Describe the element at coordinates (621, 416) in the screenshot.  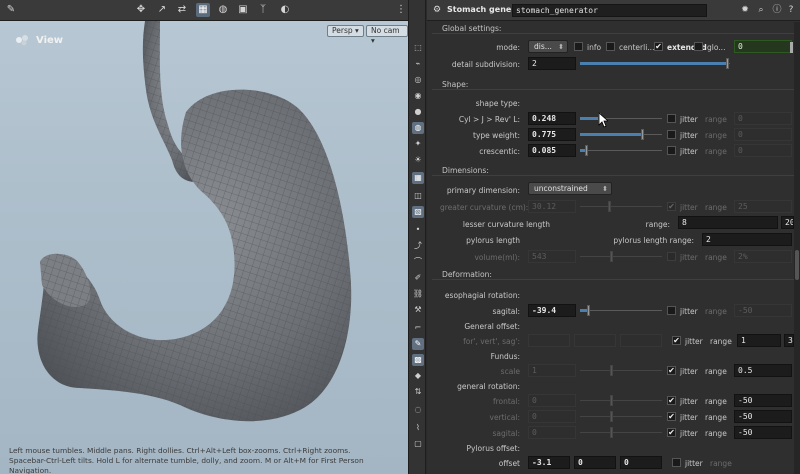
I see `vertical-slider` at that location.